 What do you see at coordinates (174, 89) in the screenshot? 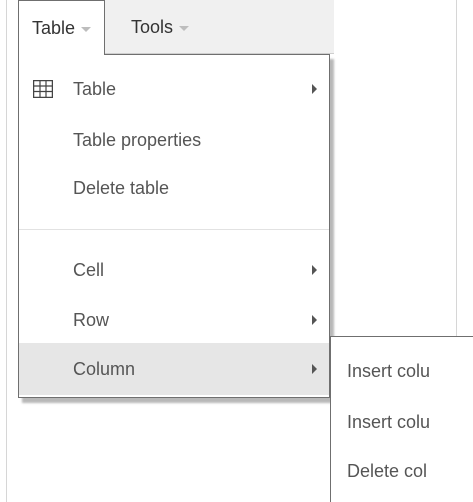
I see `menu-item-table: Table` at bounding box center [174, 89].